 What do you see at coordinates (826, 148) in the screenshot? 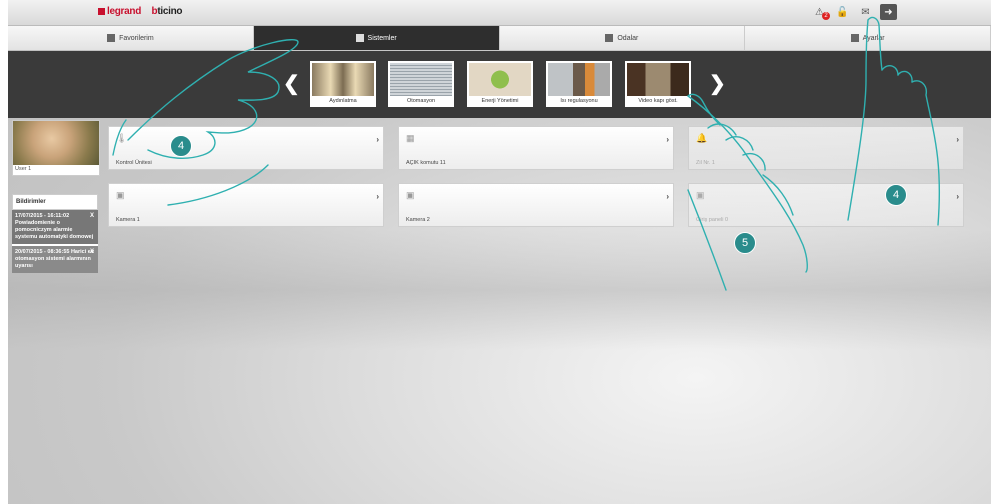
I see `device-card-zil: 🔔 Zil Nr. 1 ›` at bounding box center [826, 148].